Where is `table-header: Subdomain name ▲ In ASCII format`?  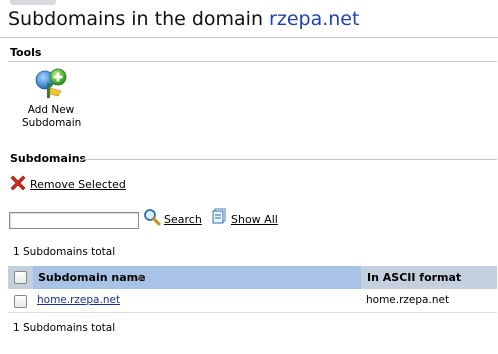 table-header: Subdomain name ▲ In ASCII format is located at coordinates (252, 277).